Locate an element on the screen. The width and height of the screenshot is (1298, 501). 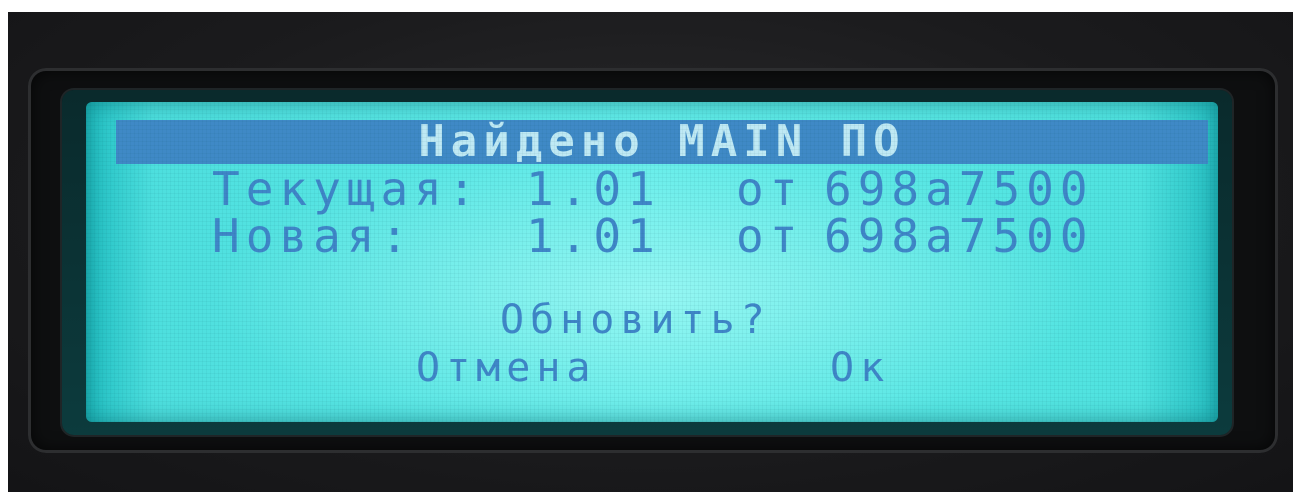
title-bar: Найдено MAIN ПО is located at coordinates (662, 142).